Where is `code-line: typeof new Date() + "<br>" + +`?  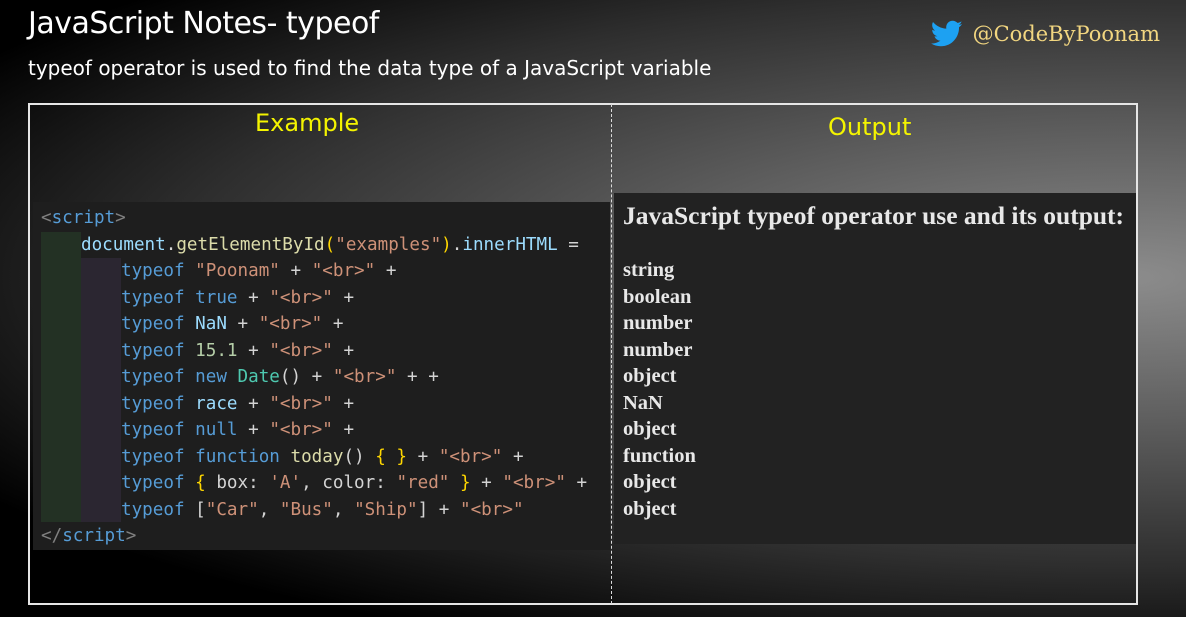
code-line: typeof new Date() + "<br>" + + is located at coordinates (280, 377).